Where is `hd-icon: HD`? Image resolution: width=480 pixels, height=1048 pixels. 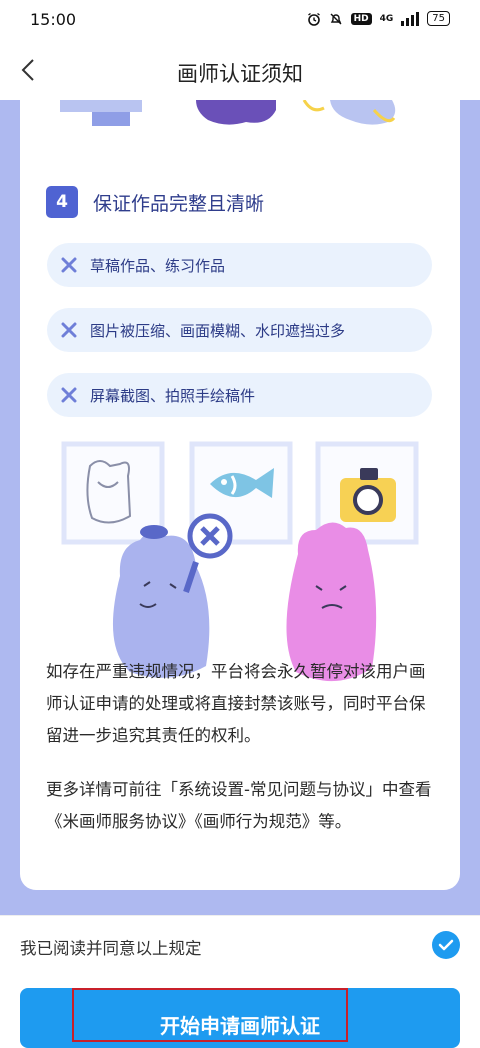
hd-icon: HD is located at coordinates (361, 18).